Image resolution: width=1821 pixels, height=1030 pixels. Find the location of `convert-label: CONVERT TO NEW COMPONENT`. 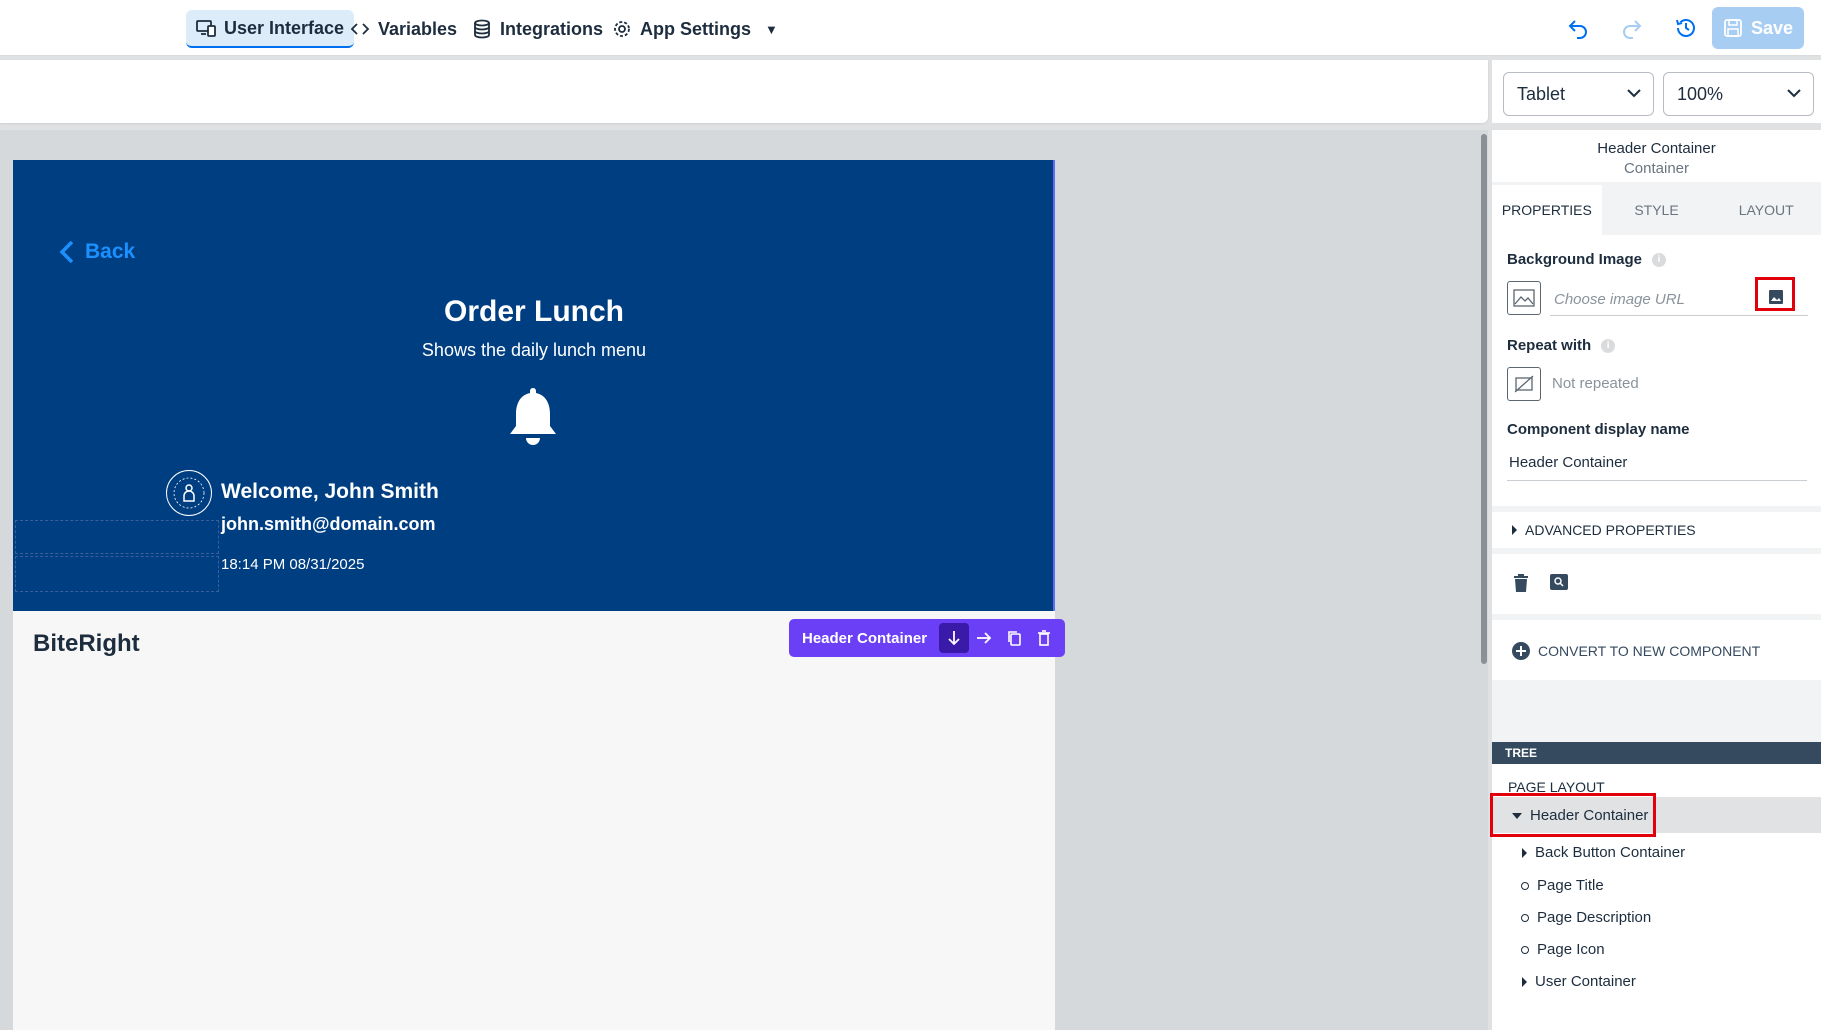

convert-label: CONVERT TO NEW COMPONENT is located at coordinates (1649, 651).